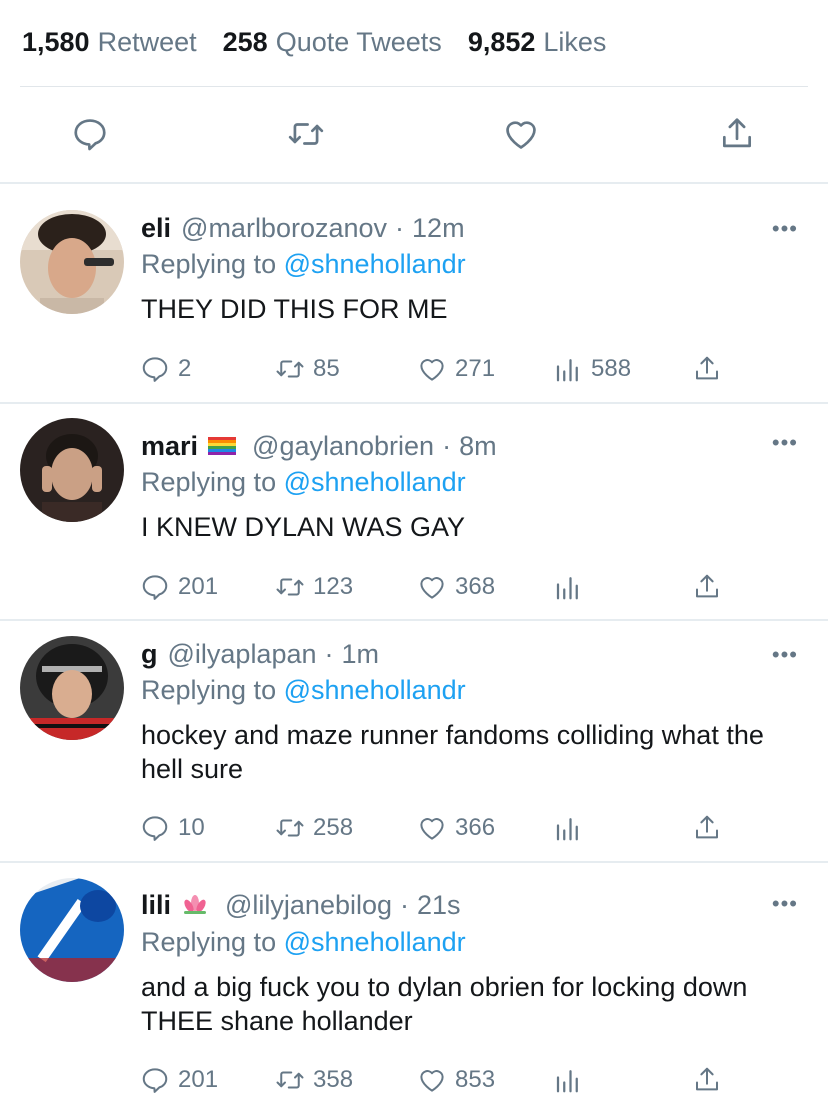 This screenshot has width=828, height=1109. I want to click on like-button: 271, so click(456, 369).